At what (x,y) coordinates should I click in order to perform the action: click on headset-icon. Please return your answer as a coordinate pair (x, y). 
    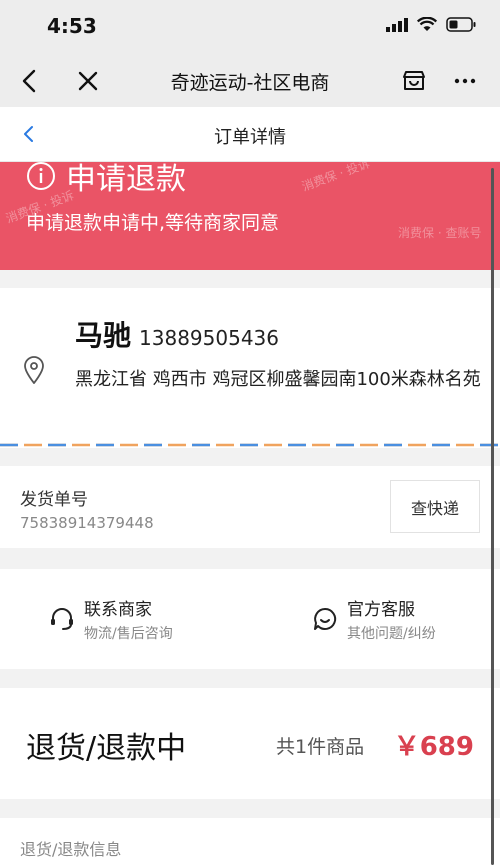
    Looking at the image, I should click on (62, 619).